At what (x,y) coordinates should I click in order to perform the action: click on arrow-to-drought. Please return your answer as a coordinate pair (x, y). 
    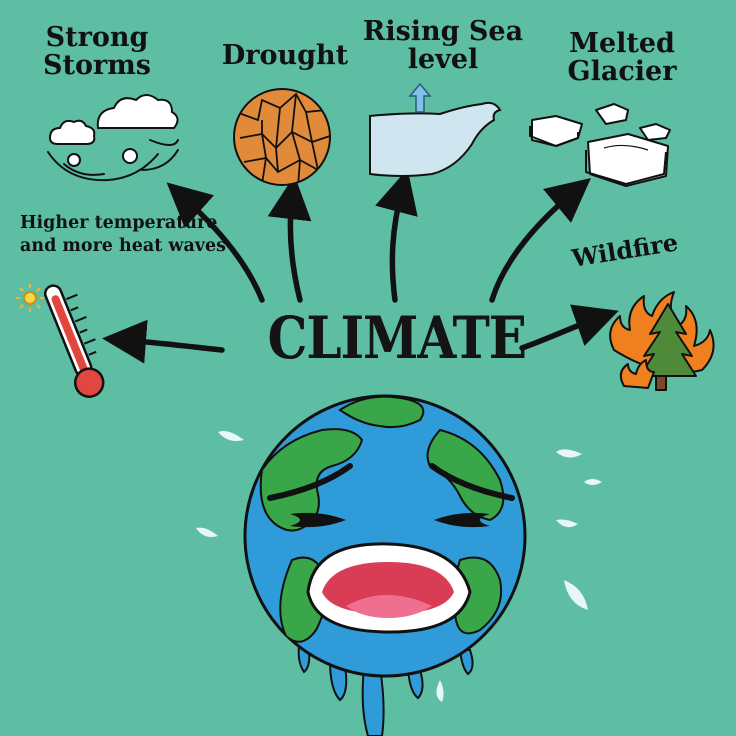
    Looking at the image, I should click on (289, 239).